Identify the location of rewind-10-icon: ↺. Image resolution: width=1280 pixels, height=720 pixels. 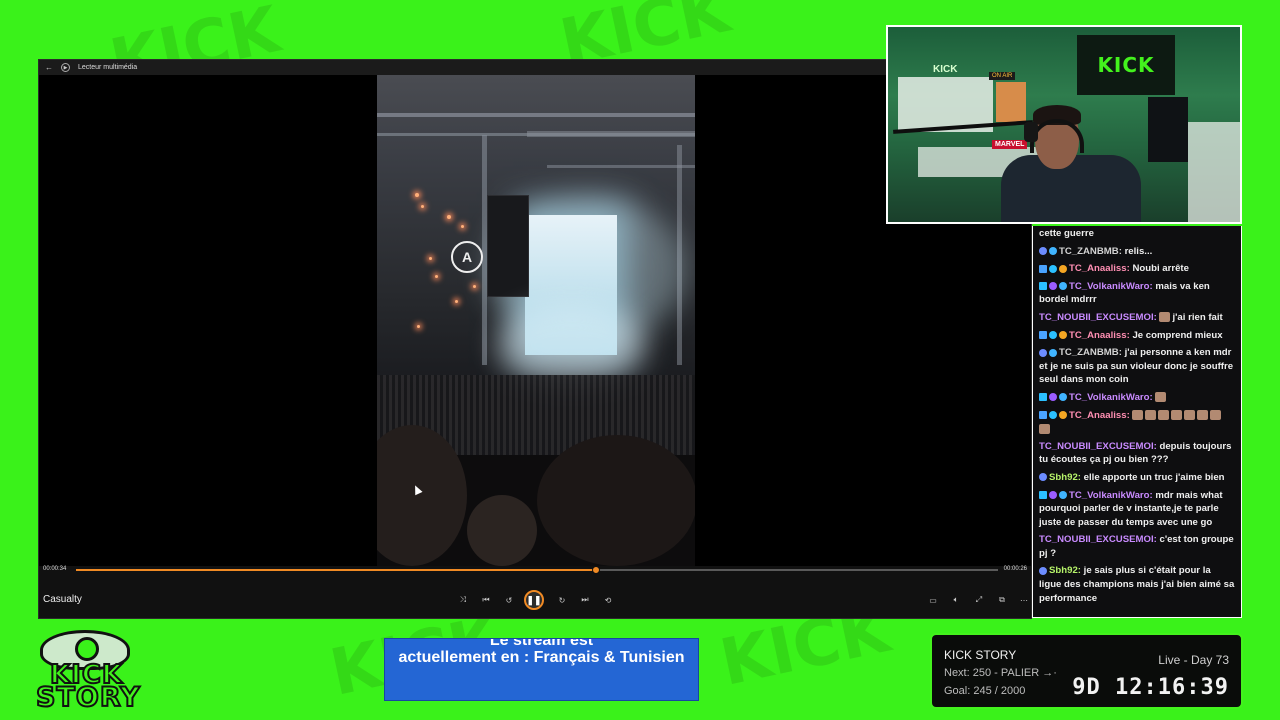
(509, 600).